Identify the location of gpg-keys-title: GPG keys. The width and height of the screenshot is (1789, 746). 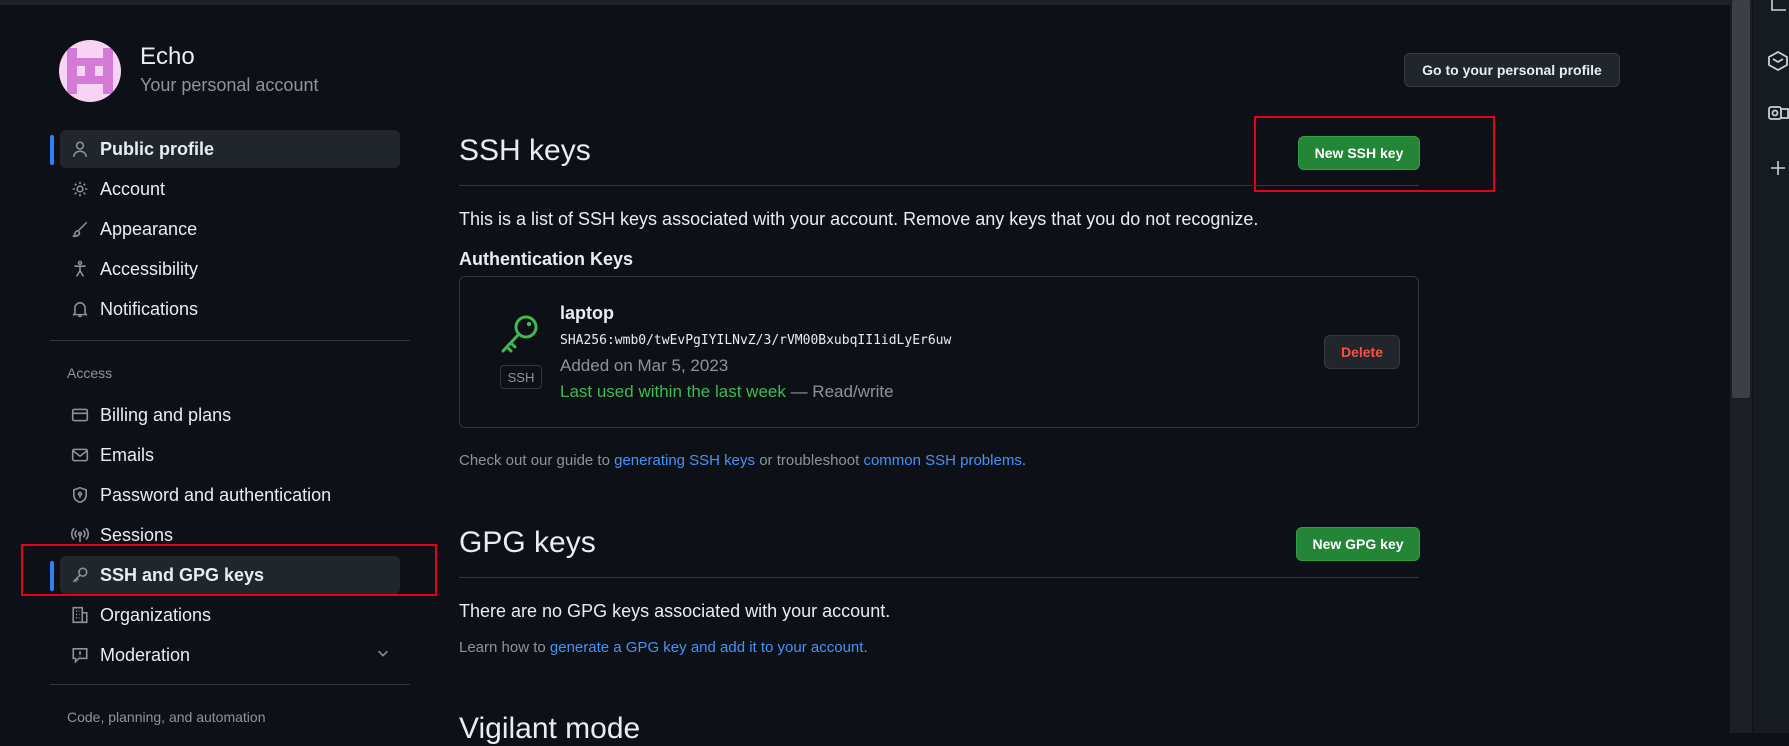
(527, 542).